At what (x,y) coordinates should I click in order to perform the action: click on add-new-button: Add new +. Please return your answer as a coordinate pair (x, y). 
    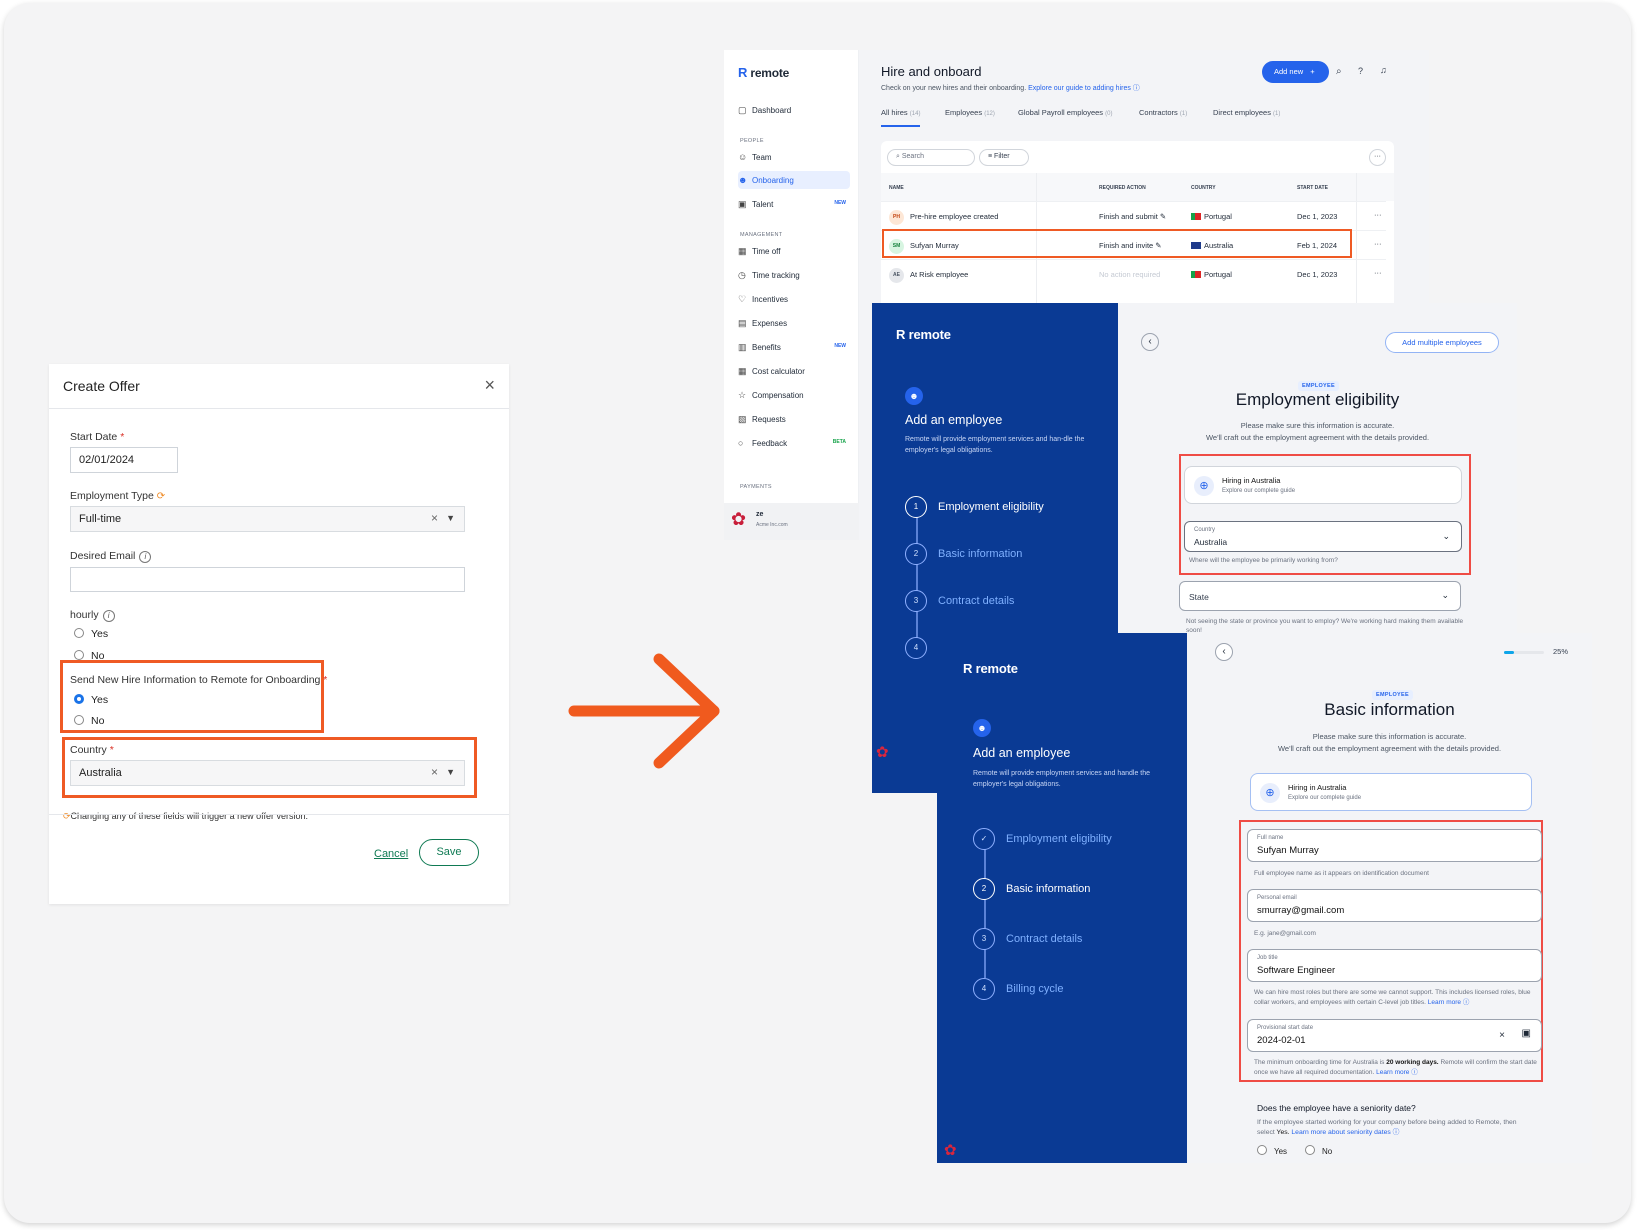
    Looking at the image, I should click on (1295, 72).